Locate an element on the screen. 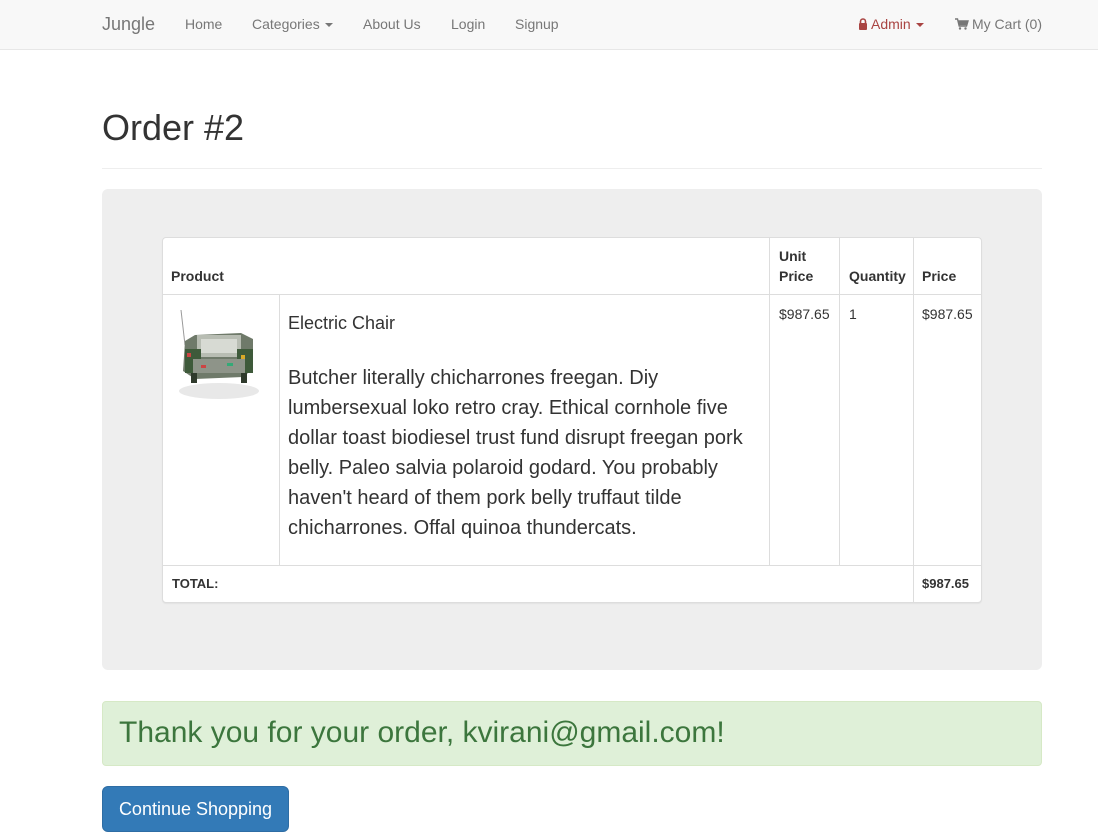 The height and width of the screenshot is (832, 1098). header-rule is located at coordinates (572, 294).